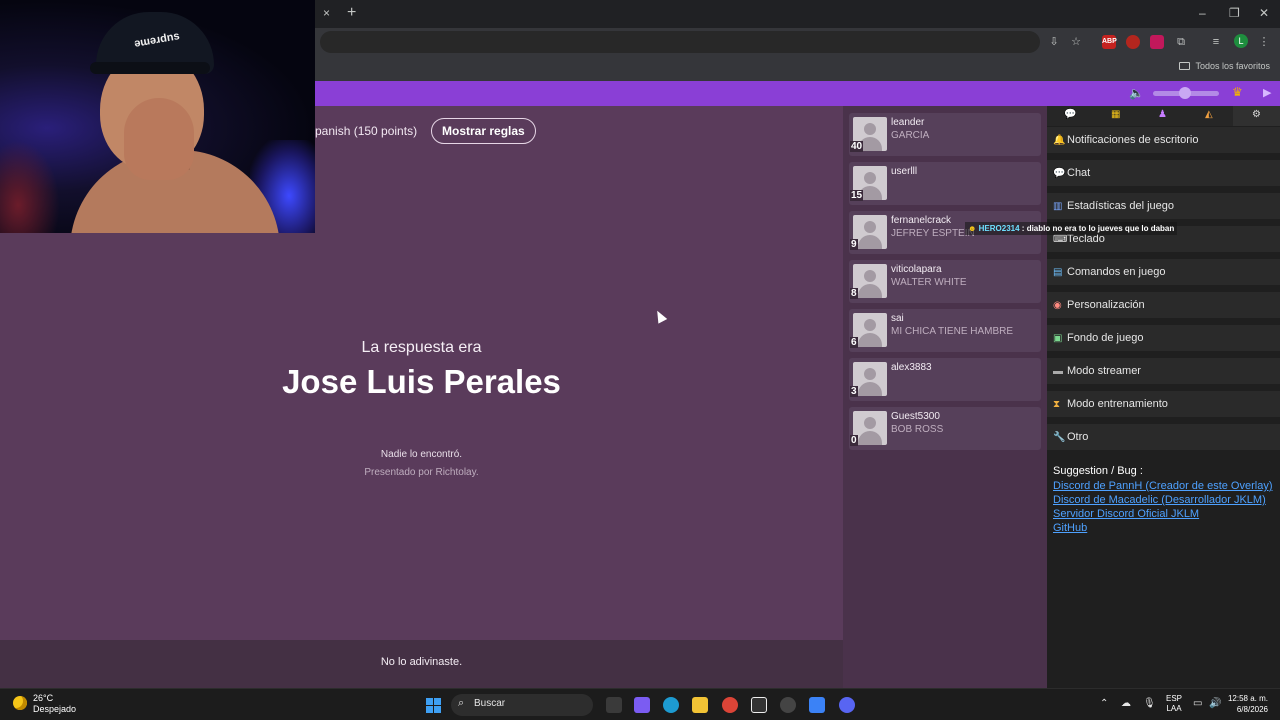 This screenshot has height=720, width=1280. Describe the element at coordinates (159, 139) in the screenshot. I see `streamer-hand` at that location.